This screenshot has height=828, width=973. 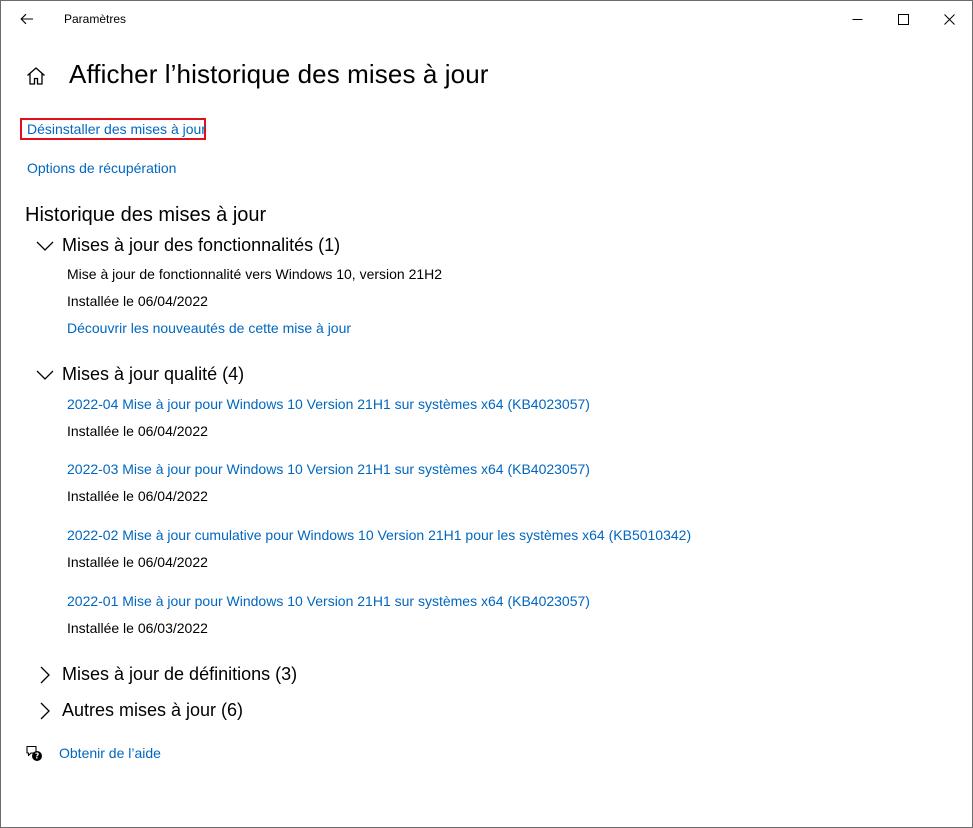 What do you see at coordinates (153, 374) in the screenshot?
I see `quality-updates-label: Mises à jour qualité (4)` at bounding box center [153, 374].